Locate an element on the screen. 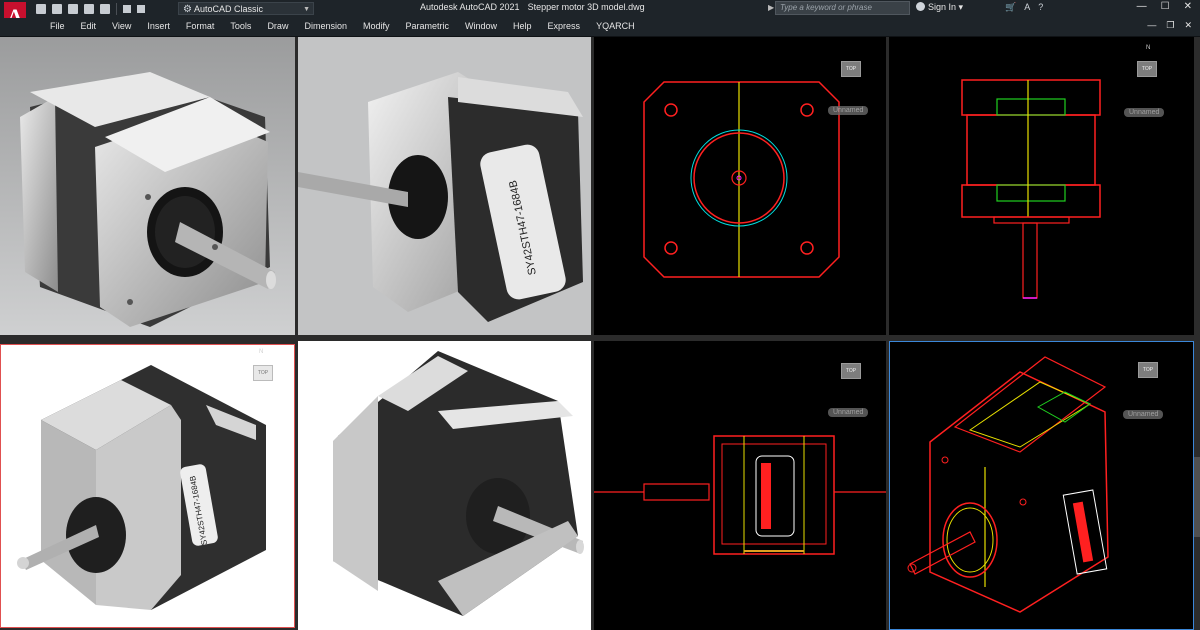 The width and height of the screenshot is (1200, 630). chevron-down-icon: ▼ is located at coordinates (306, 9).